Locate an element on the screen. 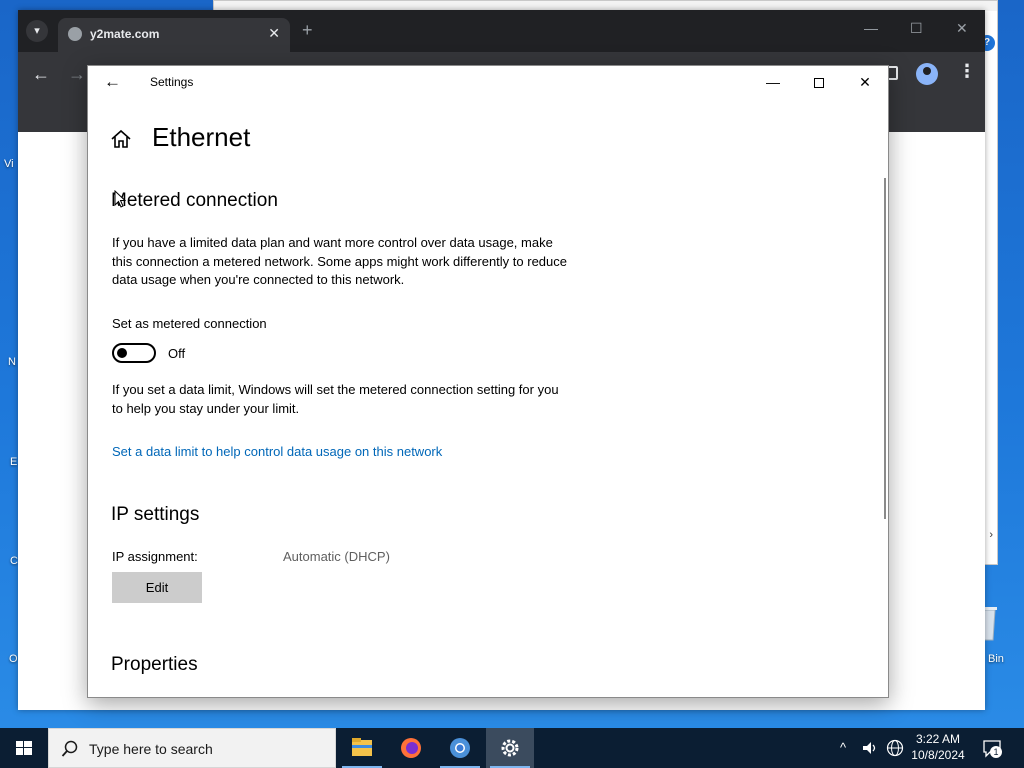 The width and height of the screenshot is (1024, 768). browser-menu-button: ⋮ is located at coordinates (967, 71).